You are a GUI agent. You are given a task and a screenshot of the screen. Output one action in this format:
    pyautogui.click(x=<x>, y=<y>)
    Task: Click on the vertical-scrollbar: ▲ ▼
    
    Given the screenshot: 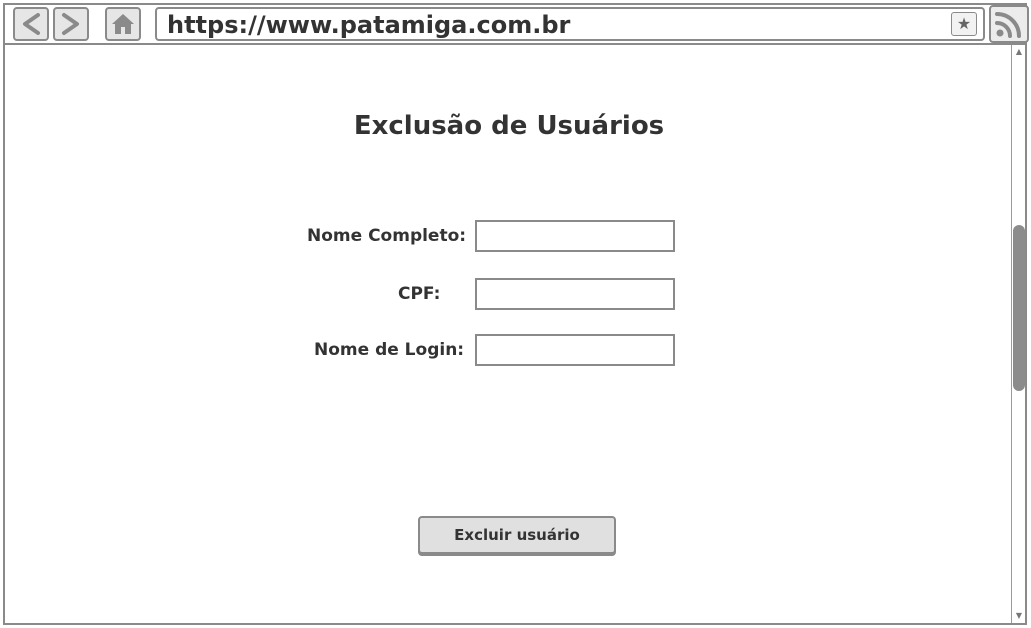 What is the action you would take?
    pyautogui.click(x=1018, y=334)
    